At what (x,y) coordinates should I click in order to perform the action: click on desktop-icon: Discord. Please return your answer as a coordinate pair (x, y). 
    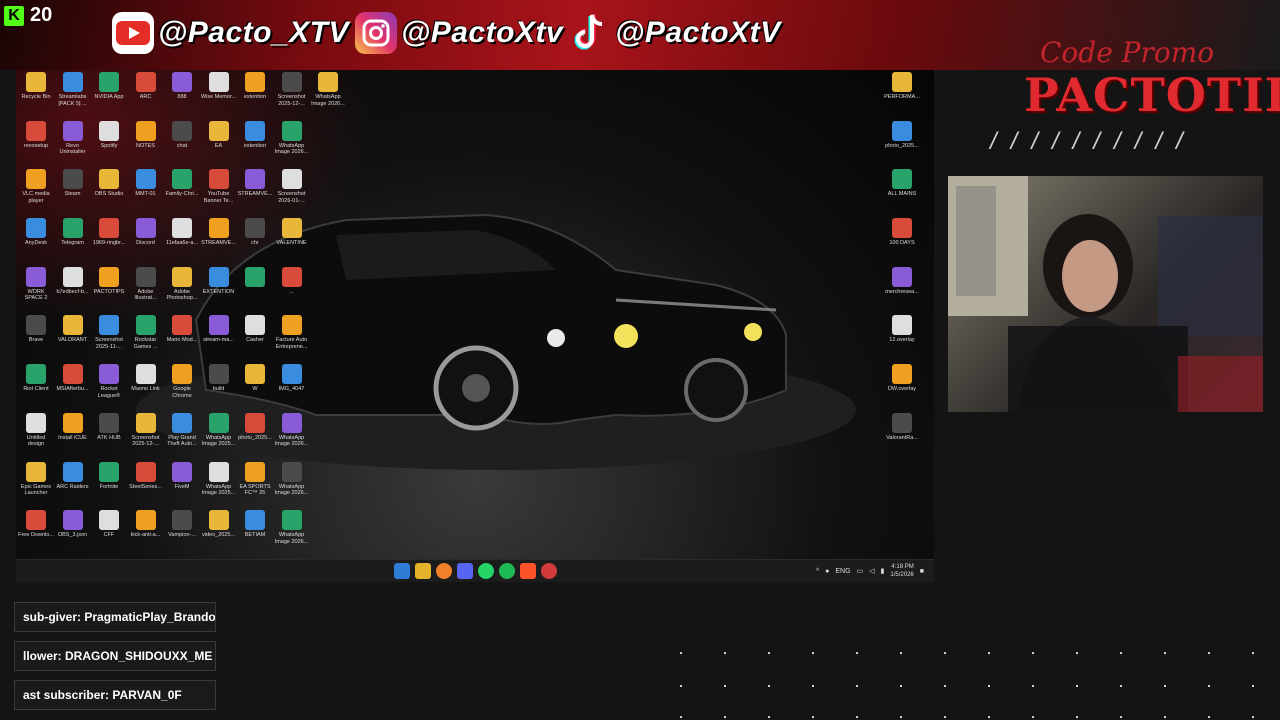
    Looking at the image, I should click on (146, 242).